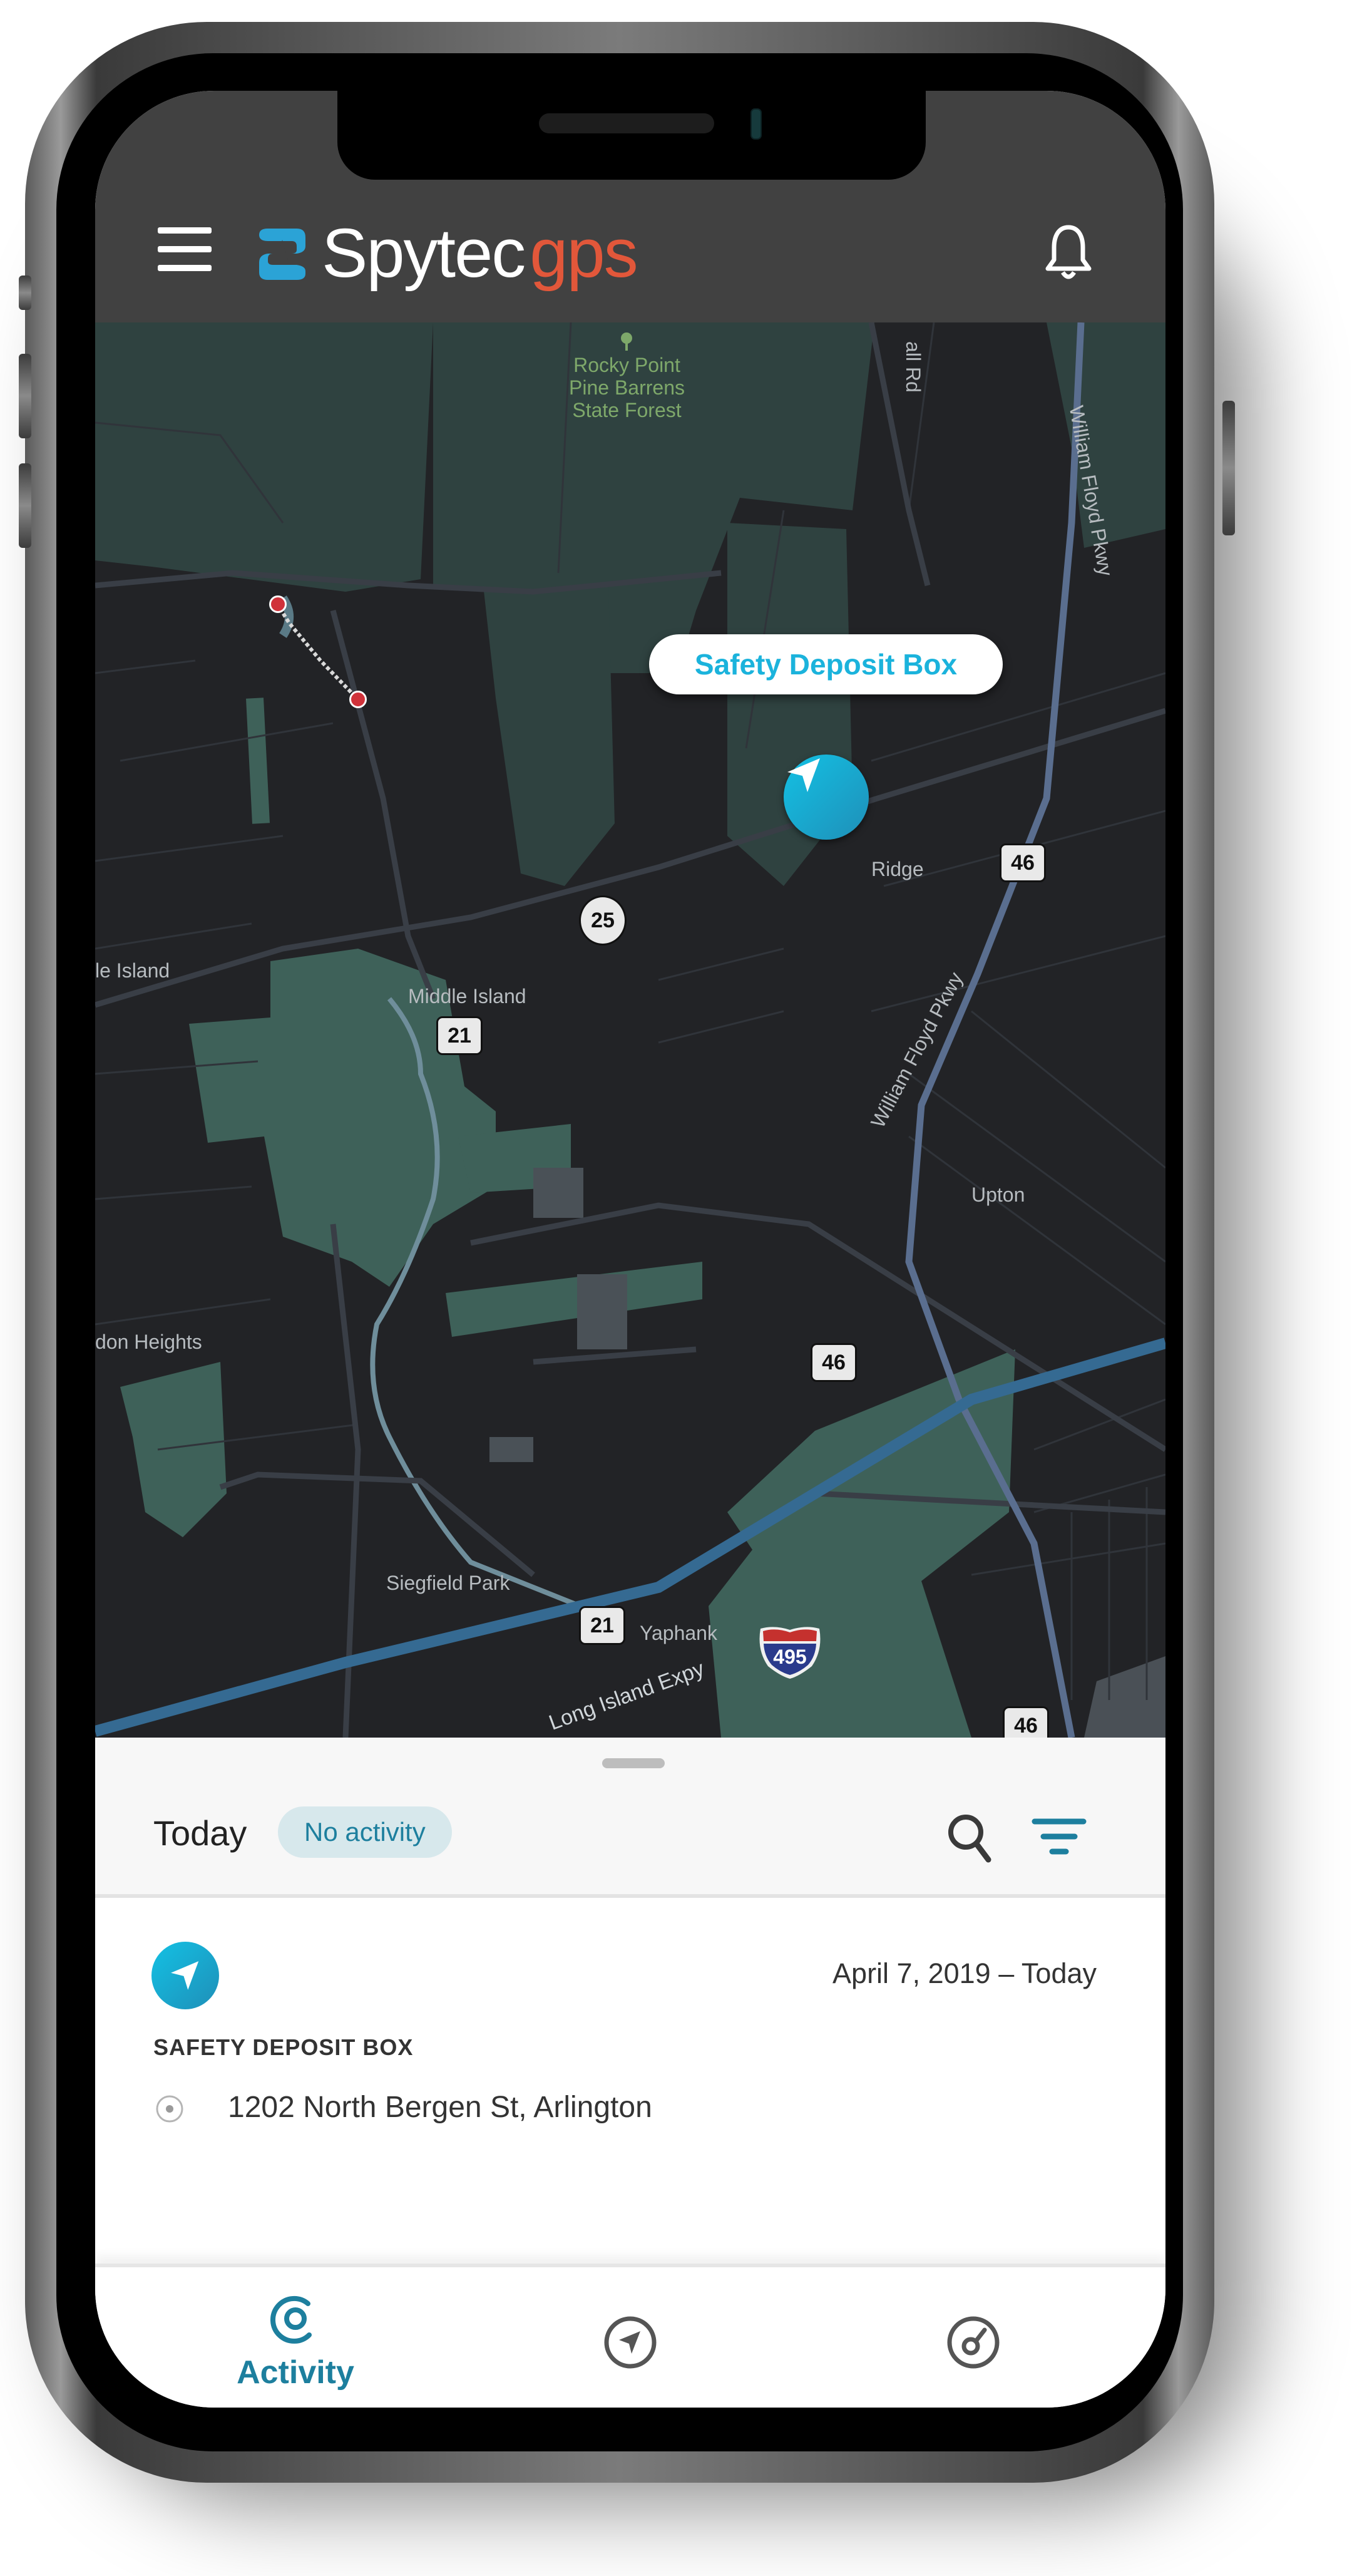 The width and height of the screenshot is (1352, 2576). What do you see at coordinates (200, 1833) in the screenshot?
I see `period-label: Today` at bounding box center [200, 1833].